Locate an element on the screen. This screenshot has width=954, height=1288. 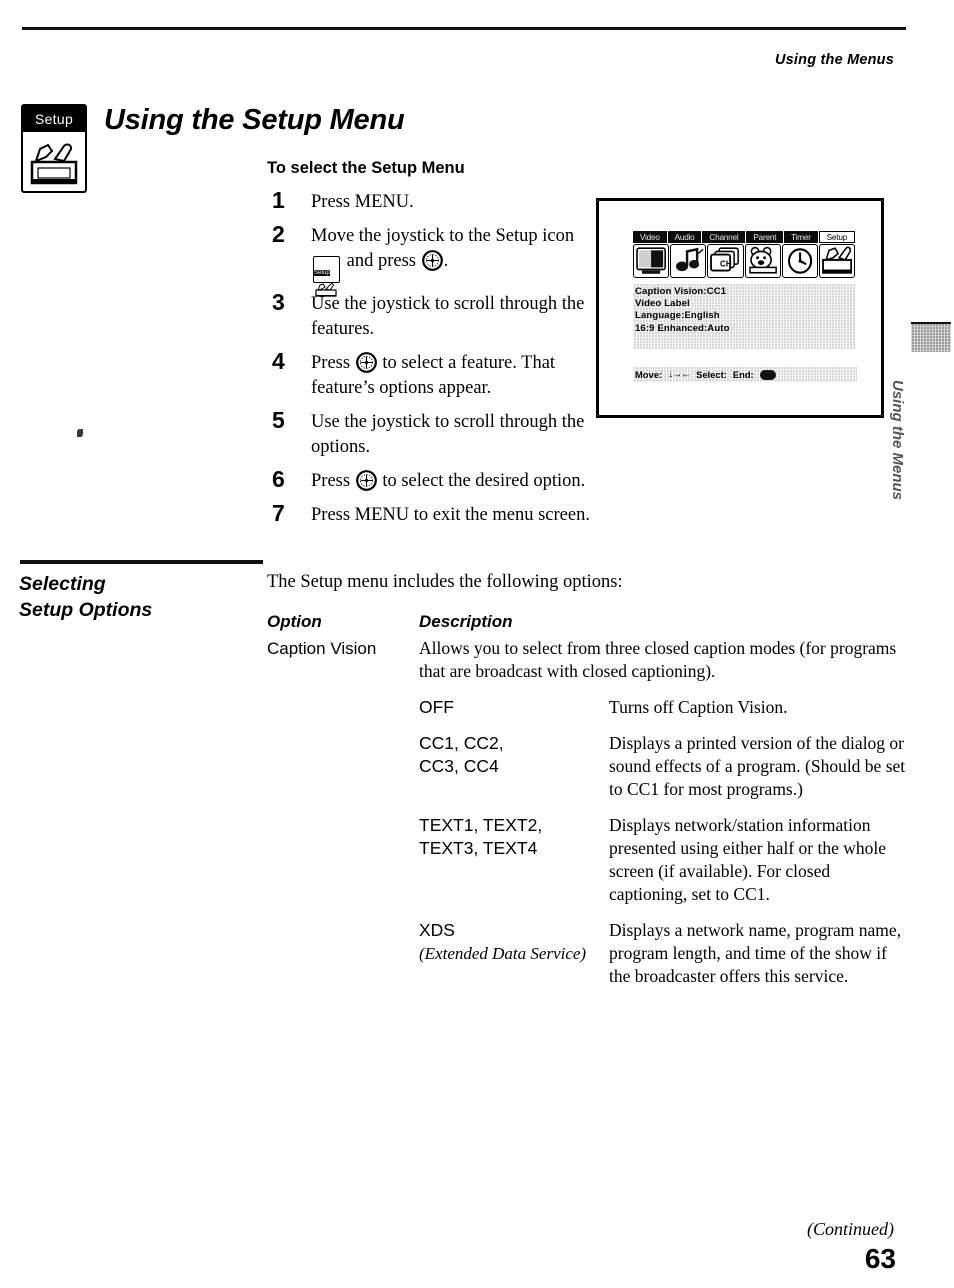
step-number: 4 is located at coordinates (278, 361).